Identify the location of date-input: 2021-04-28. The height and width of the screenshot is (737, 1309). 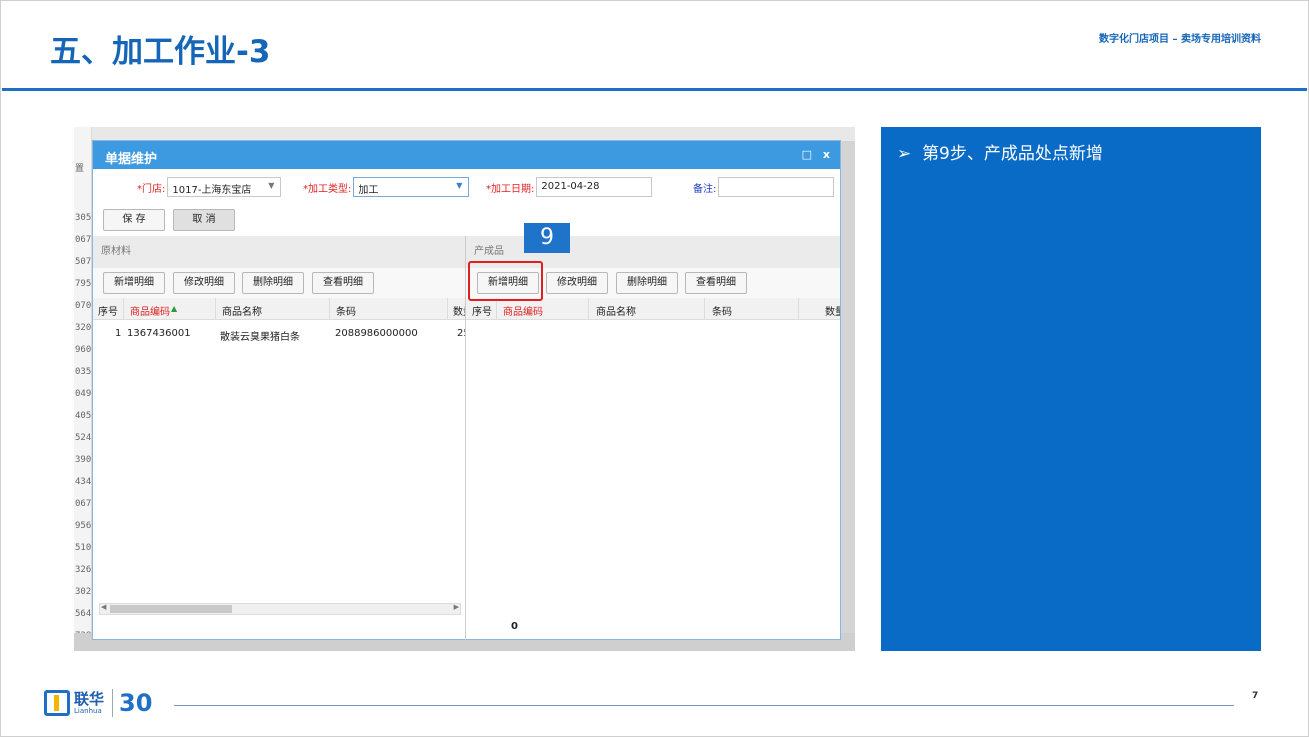
(594, 187).